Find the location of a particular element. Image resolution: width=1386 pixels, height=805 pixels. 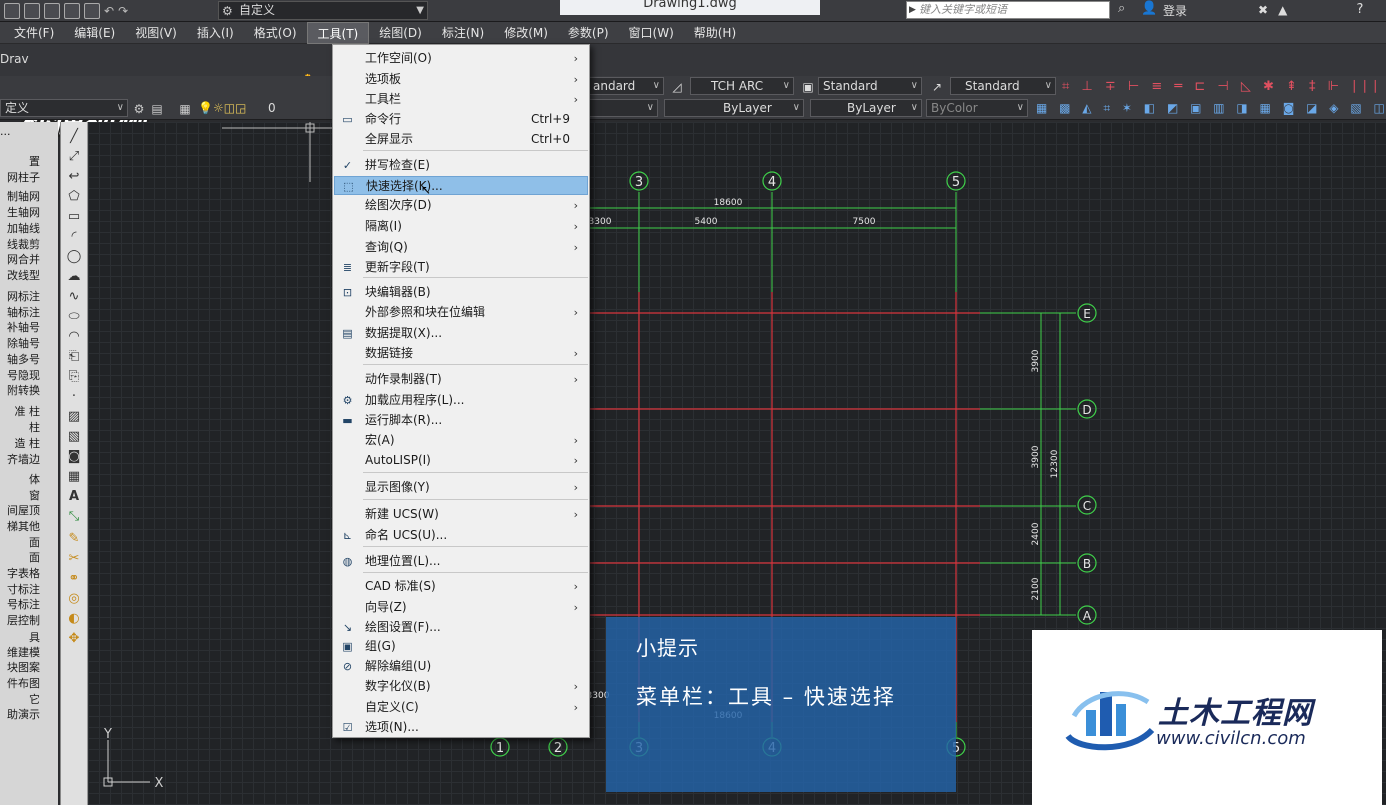

palette-command-item: 具 is located at coordinates (20, 638).